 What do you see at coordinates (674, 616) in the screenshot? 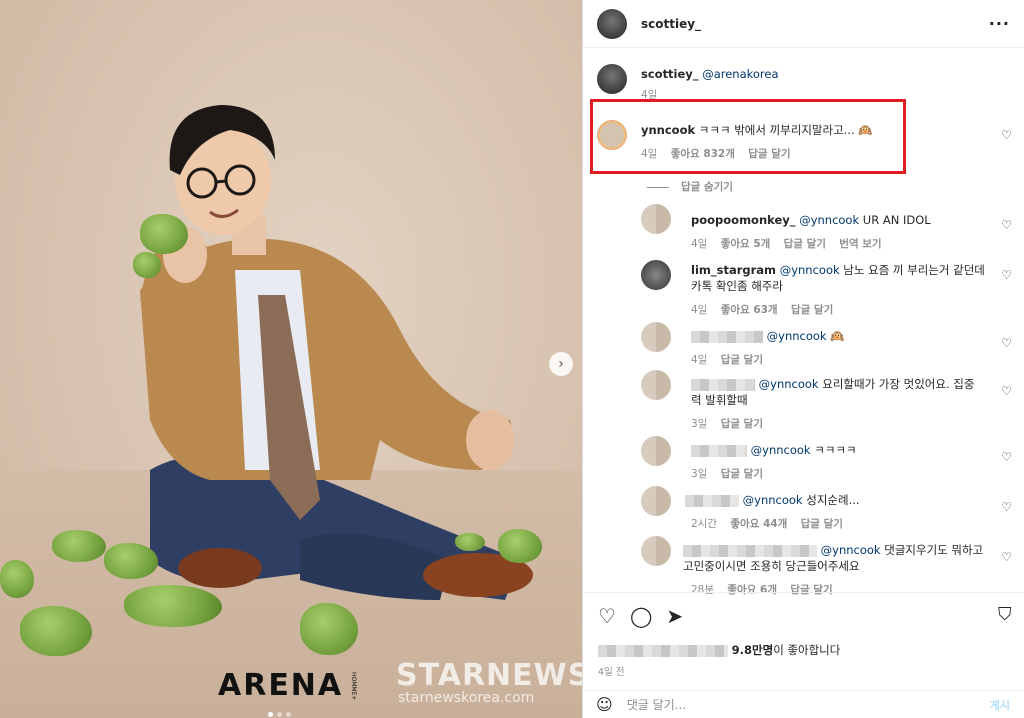
I see `share-icon: ➤` at bounding box center [674, 616].